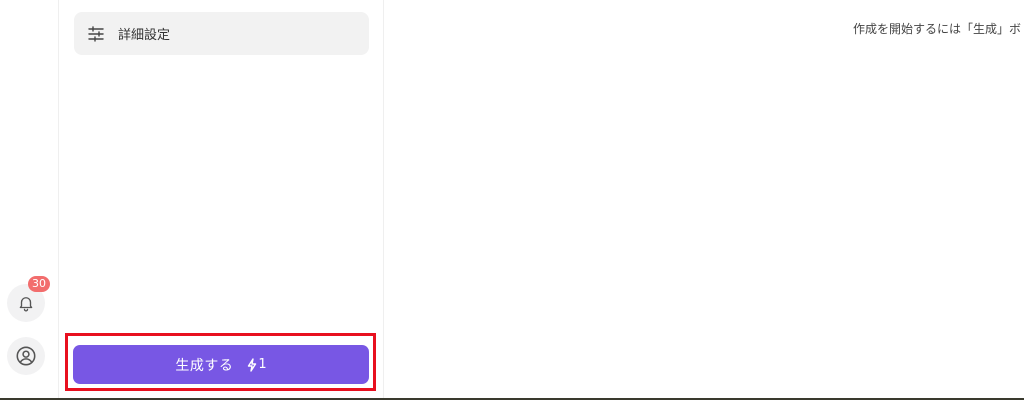  I want to click on empty-state-hint: 作成を開始するには「生成」ボ, so click(937, 29).